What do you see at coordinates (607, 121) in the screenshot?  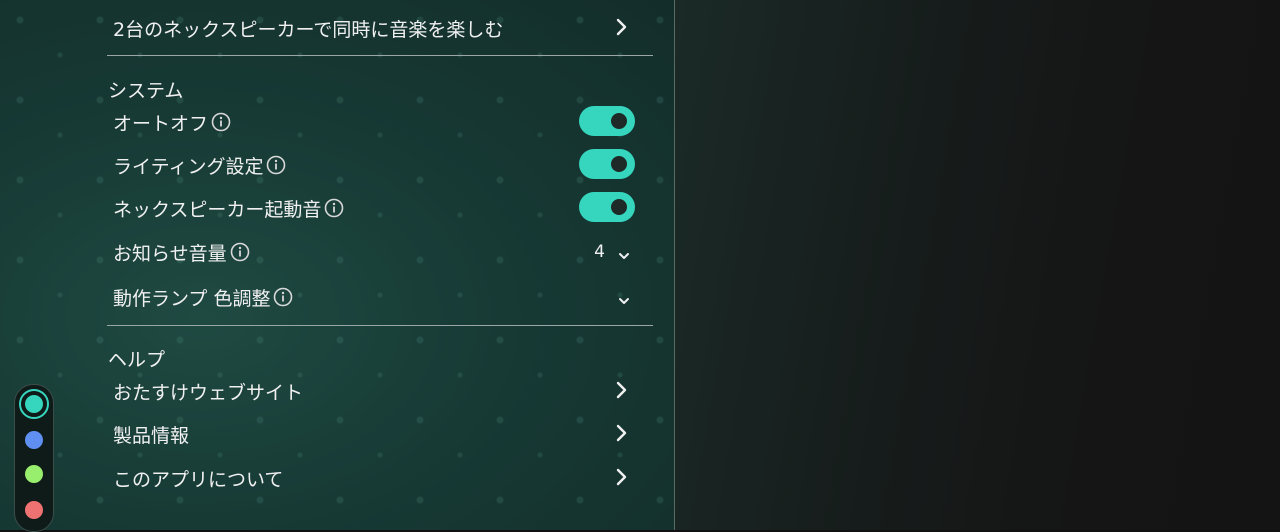 I see `auto-off-toggle` at bounding box center [607, 121].